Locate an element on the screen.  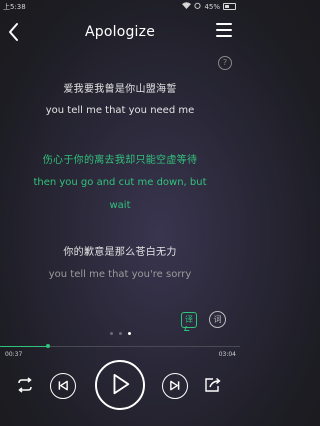
player-controls is located at coordinates (120, 390).